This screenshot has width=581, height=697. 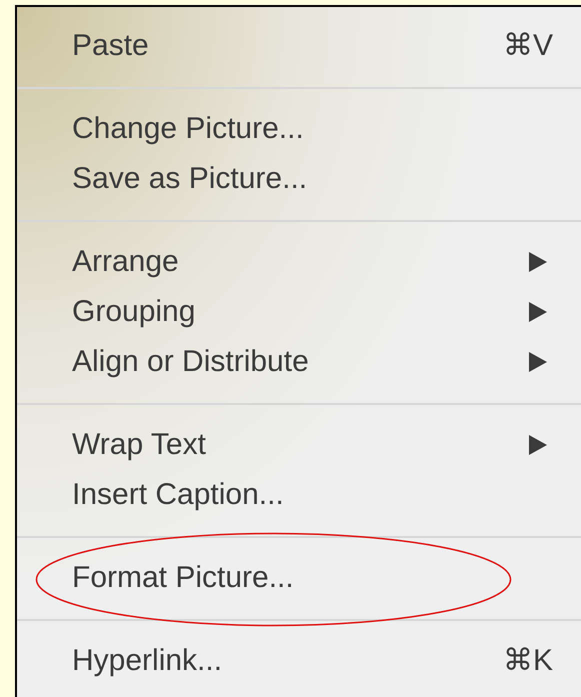 I want to click on menu-item: Wrap Text, so click(x=299, y=445).